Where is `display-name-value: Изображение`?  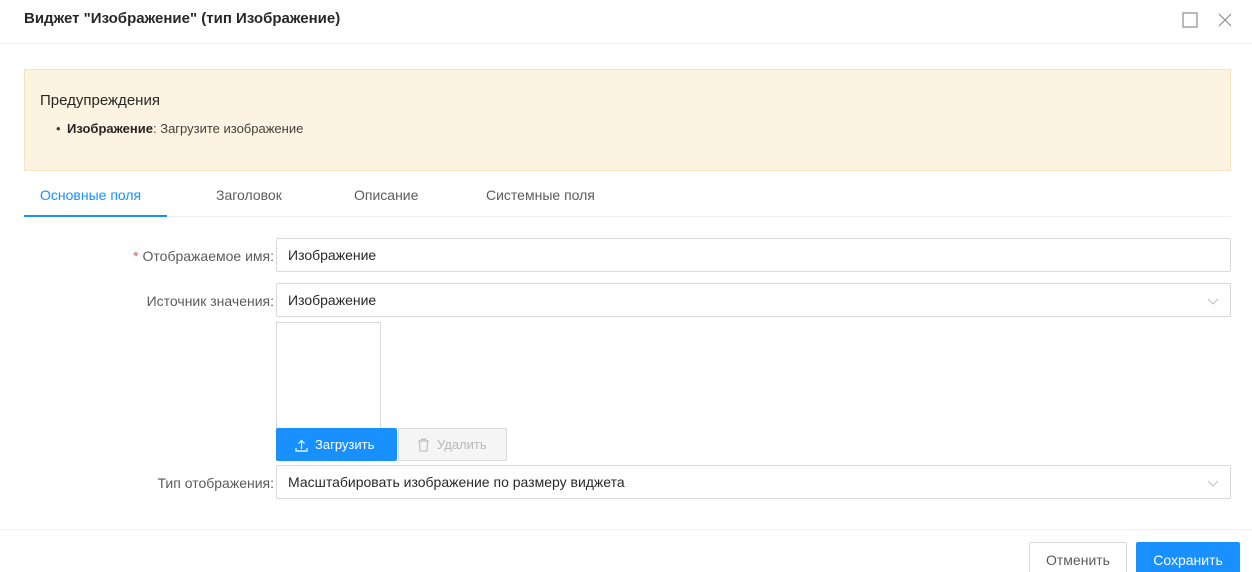
display-name-value: Изображение is located at coordinates (332, 255).